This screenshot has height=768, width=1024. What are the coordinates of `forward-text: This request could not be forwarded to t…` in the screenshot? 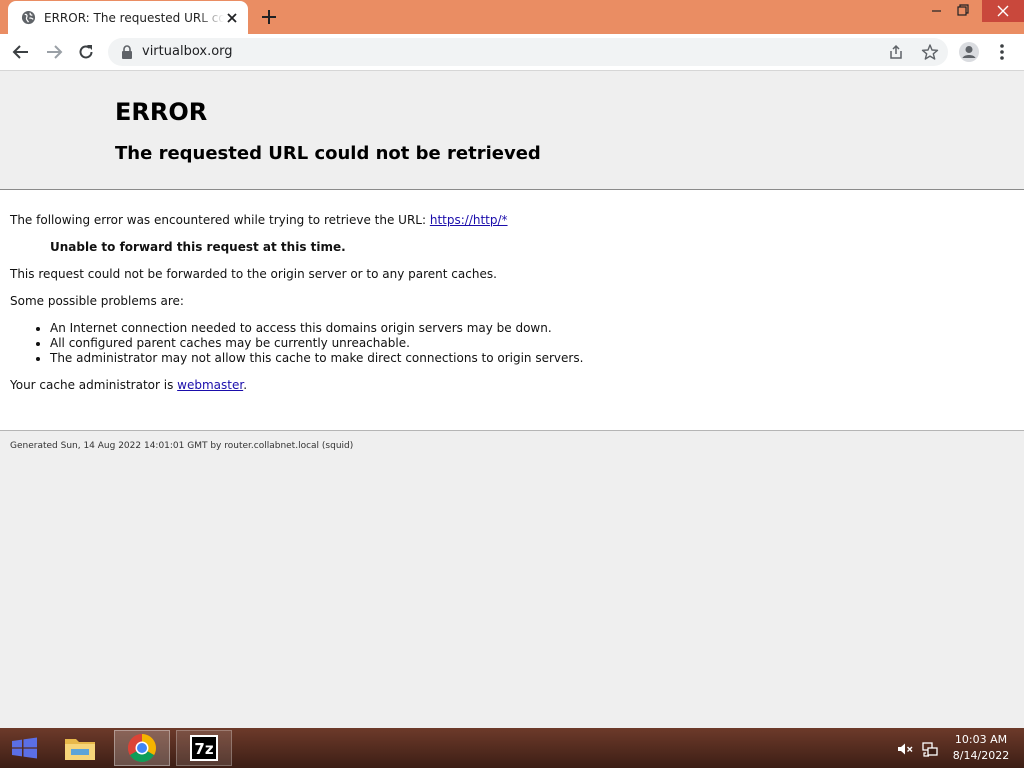 It's located at (253, 274).